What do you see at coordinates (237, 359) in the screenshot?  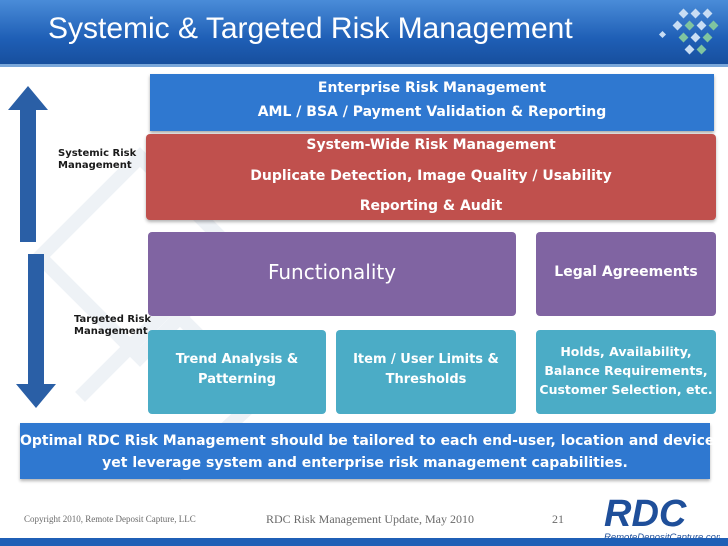 I see `trend-analysis-line1: Trend Analysis &` at bounding box center [237, 359].